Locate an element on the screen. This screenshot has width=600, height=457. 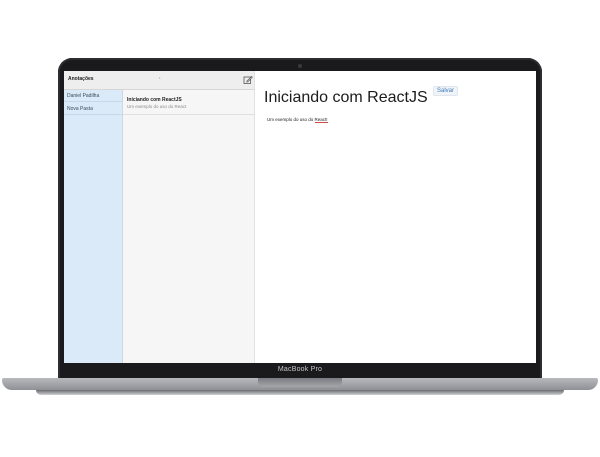
compose-icon is located at coordinates (248, 80).